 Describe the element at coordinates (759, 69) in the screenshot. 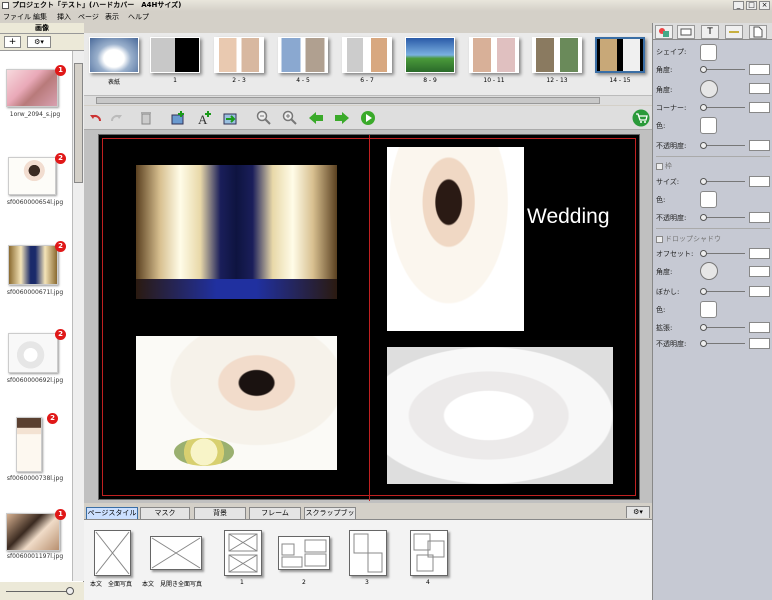

I see `rotation-value` at that location.